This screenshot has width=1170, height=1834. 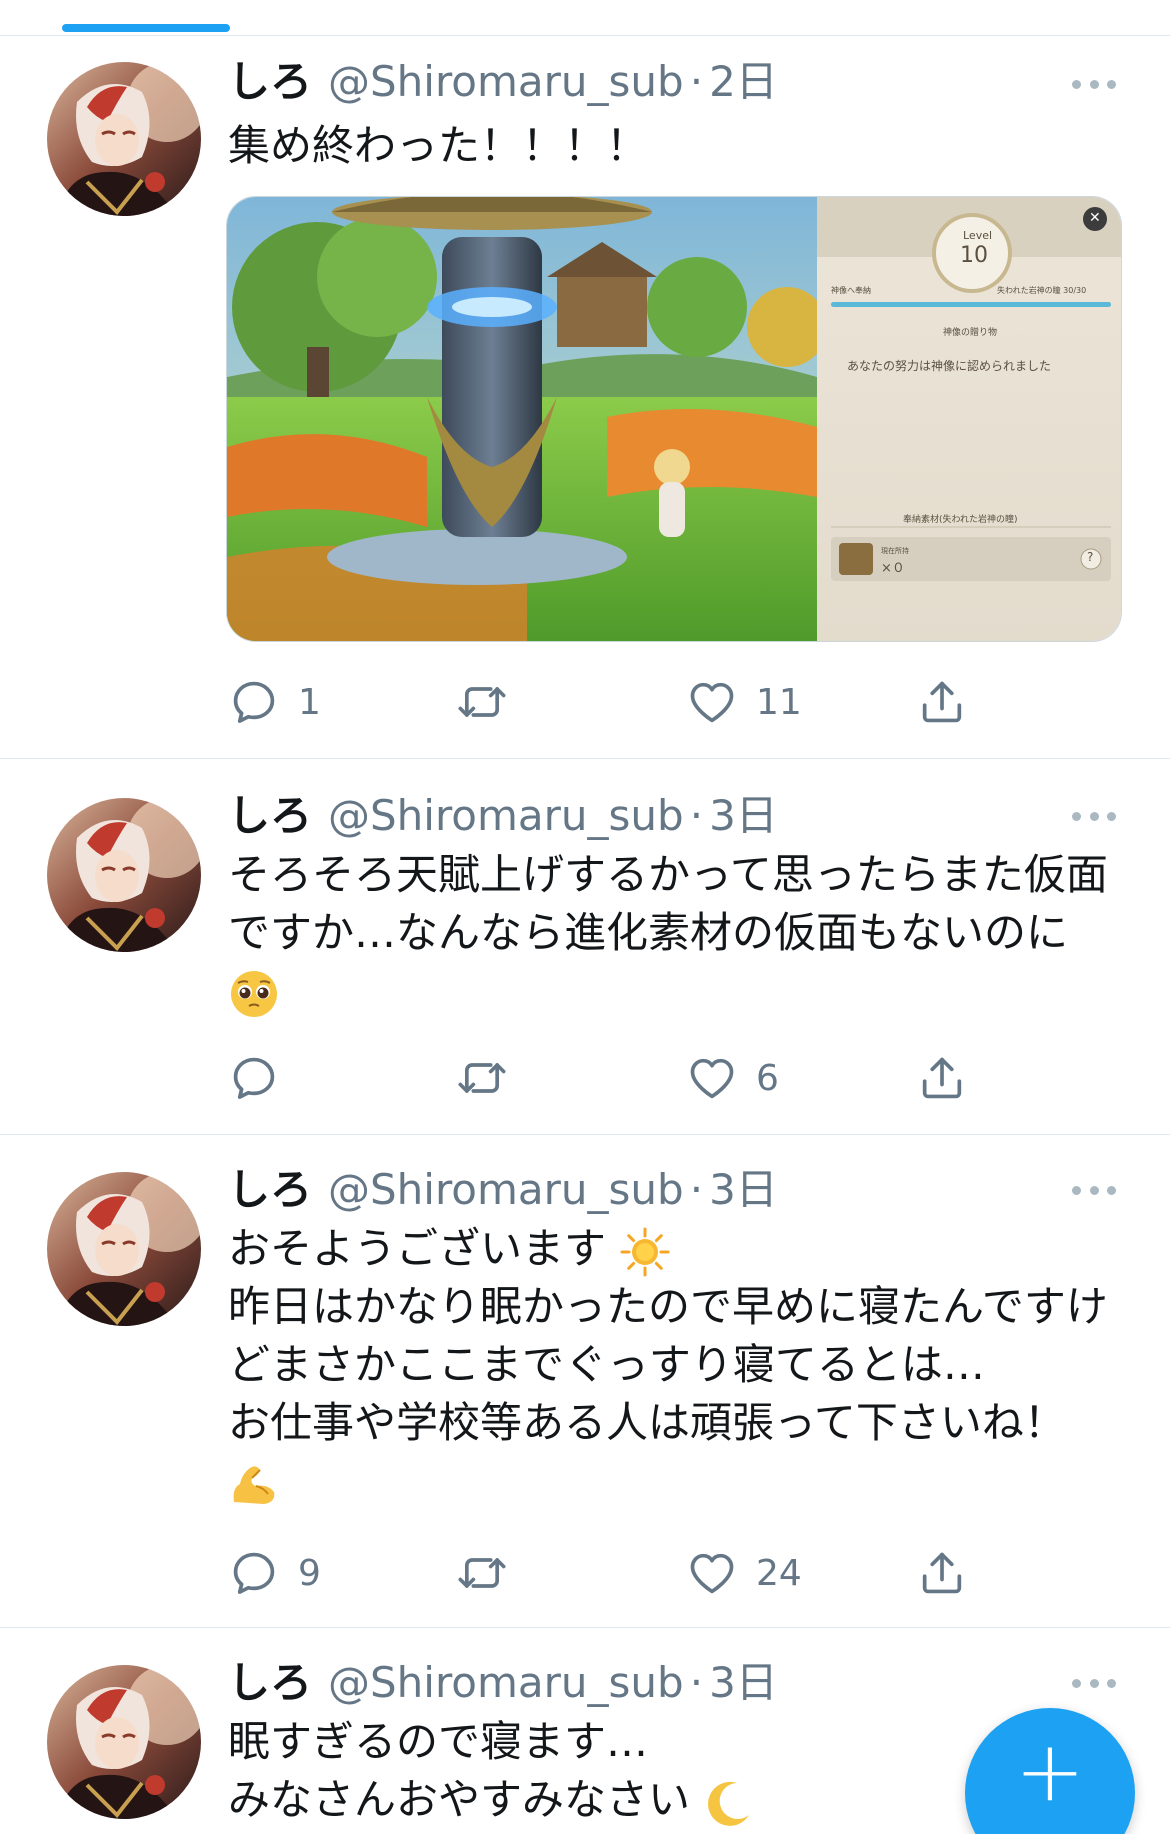 What do you see at coordinates (974, 255) in the screenshot?
I see `level-value: 10` at bounding box center [974, 255].